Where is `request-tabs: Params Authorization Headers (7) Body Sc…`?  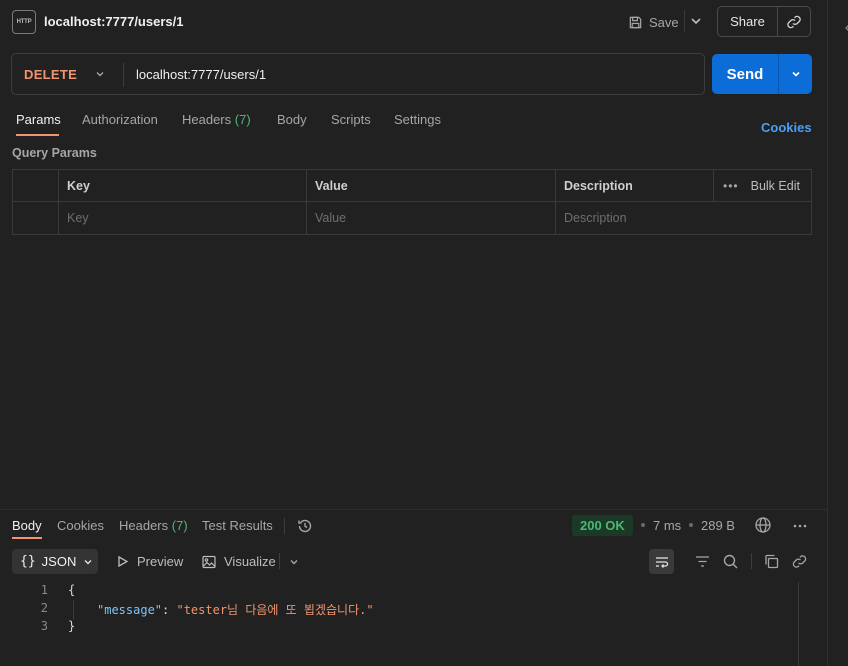
request-tabs: Params Authorization Headers (7) Body Sc… is located at coordinates (413, 122).